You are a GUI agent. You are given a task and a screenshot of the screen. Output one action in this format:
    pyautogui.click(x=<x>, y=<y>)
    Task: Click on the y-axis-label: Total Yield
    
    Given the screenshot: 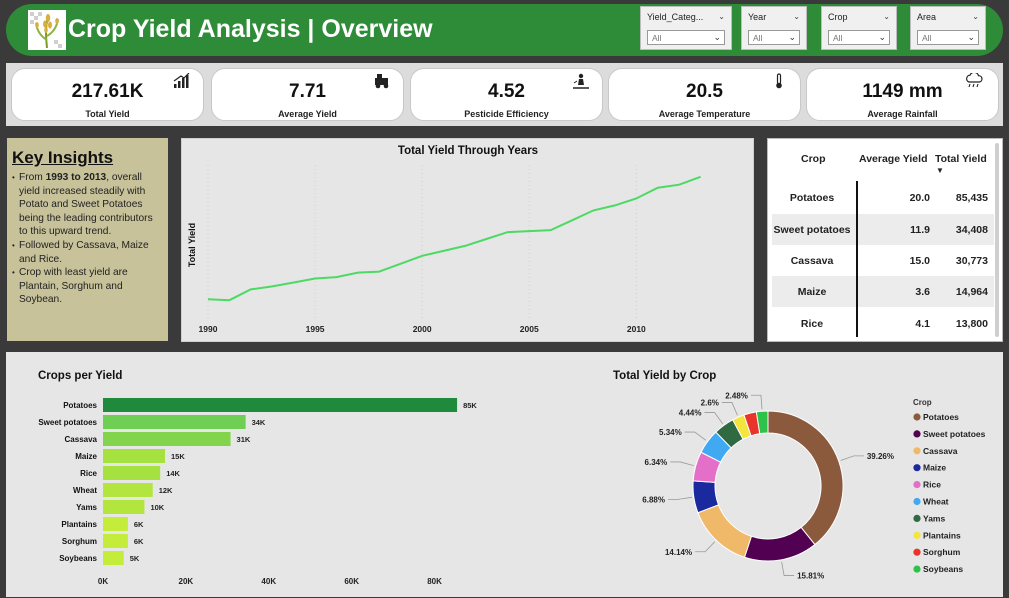 What is the action you would take?
    pyautogui.click(x=192, y=245)
    